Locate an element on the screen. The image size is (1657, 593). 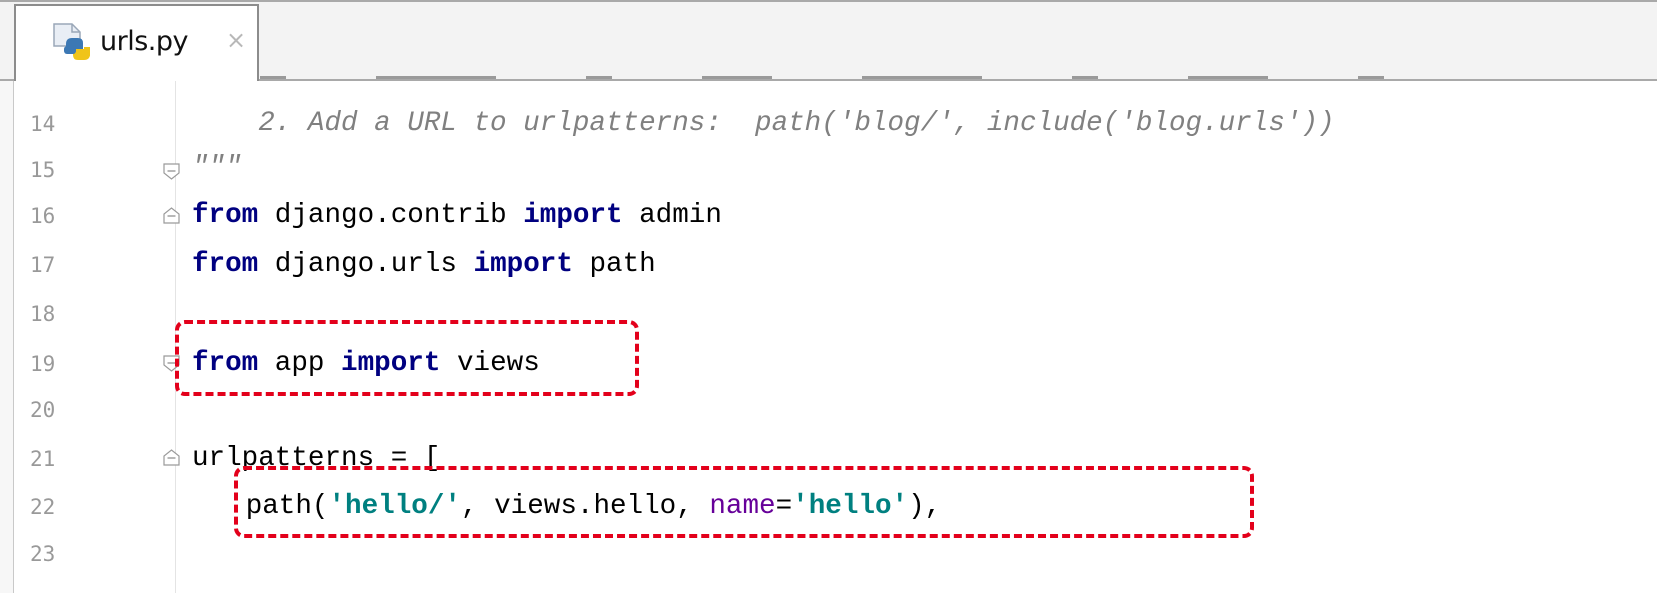
close-icon: × is located at coordinates (236, 40).